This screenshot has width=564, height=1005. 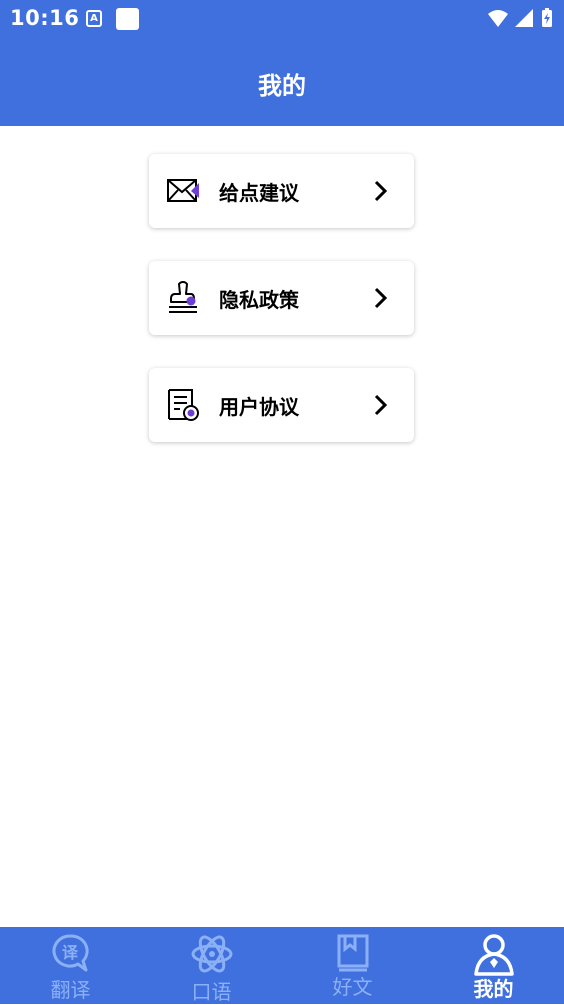 I want to click on tab-label: 翻译, so click(x=70, y=990).